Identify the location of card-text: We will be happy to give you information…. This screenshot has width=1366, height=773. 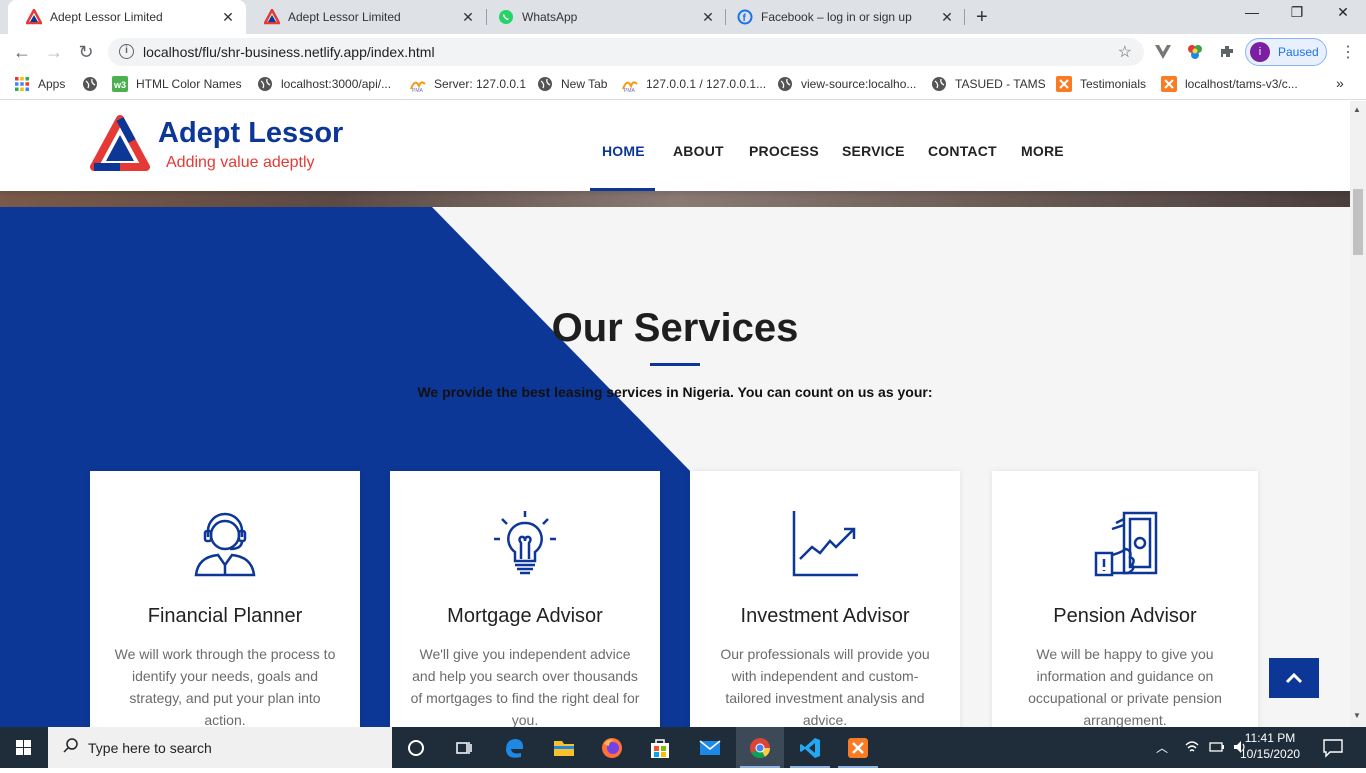
(1125, 686).